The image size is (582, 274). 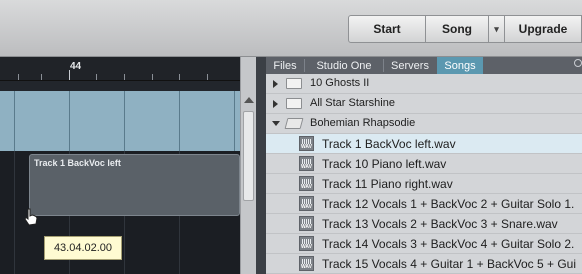 What do you see at coordinates (261, 165) in the screenshot?
I see `panel-divider` at bounding box center [261, 165].